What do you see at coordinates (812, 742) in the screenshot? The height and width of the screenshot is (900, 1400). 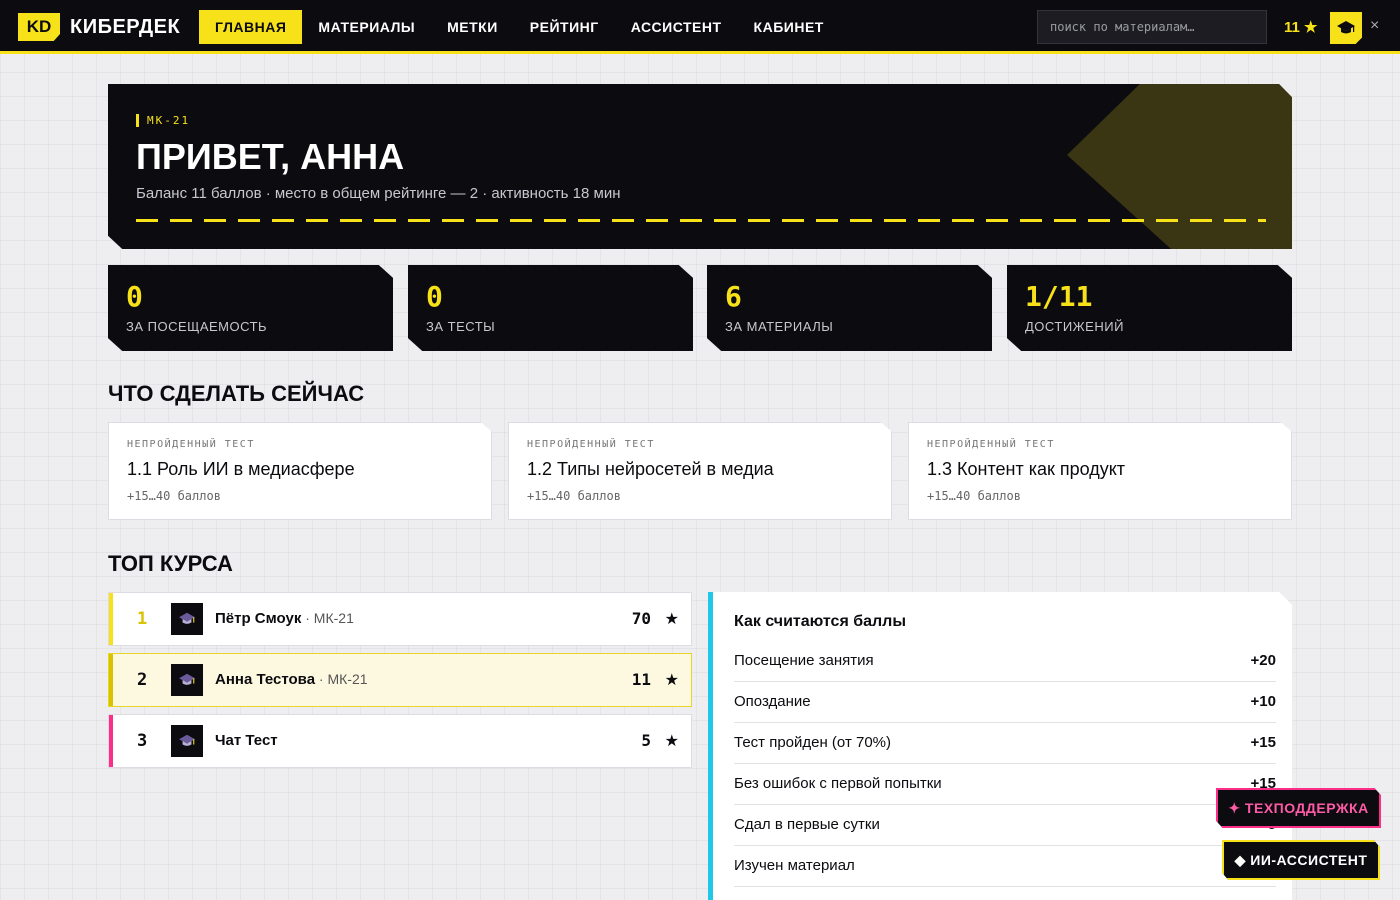 I see `rule-label: Тест пройден (от 70%)` at bounding box center [812, 742].